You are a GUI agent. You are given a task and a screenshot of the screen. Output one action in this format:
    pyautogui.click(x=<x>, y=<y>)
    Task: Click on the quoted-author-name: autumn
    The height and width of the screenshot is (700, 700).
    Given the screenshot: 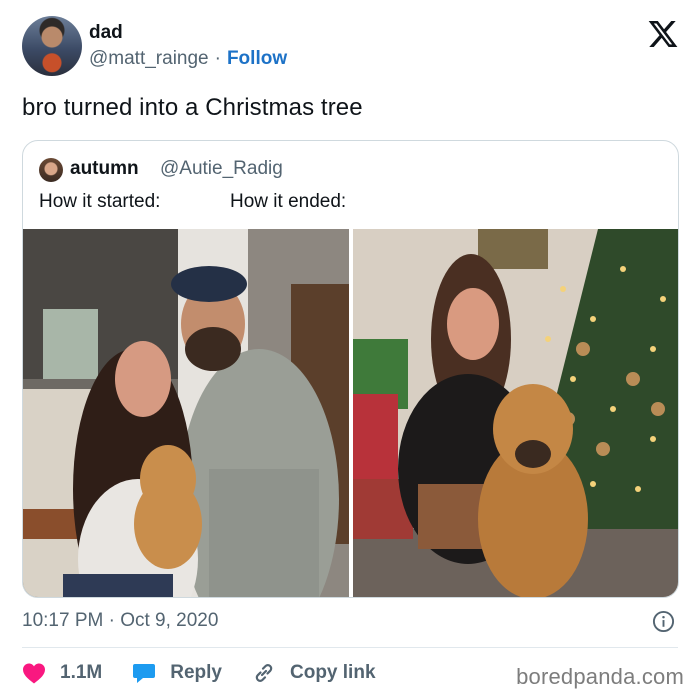 What is the action you would take?
    pyautogui.click(x=104, y=168)
    